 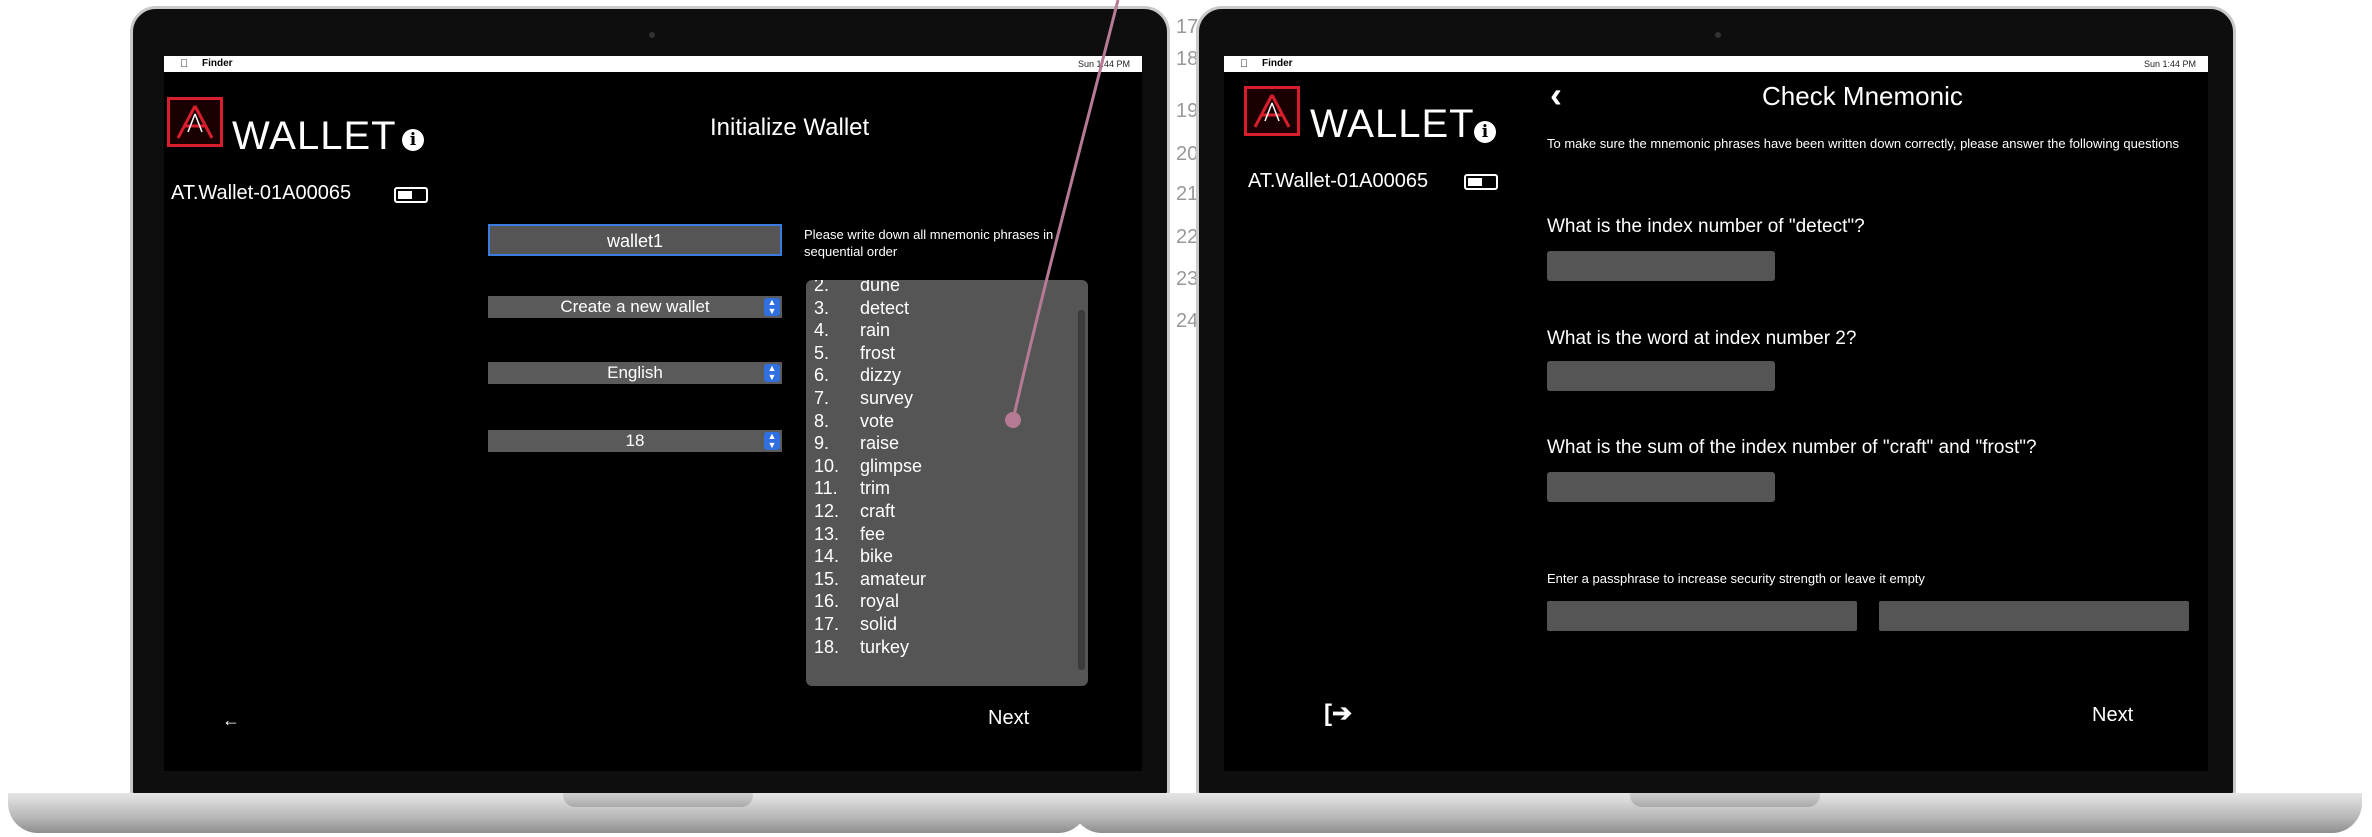 I want to click on annotation-overlay, so click(x=1062, y=214).